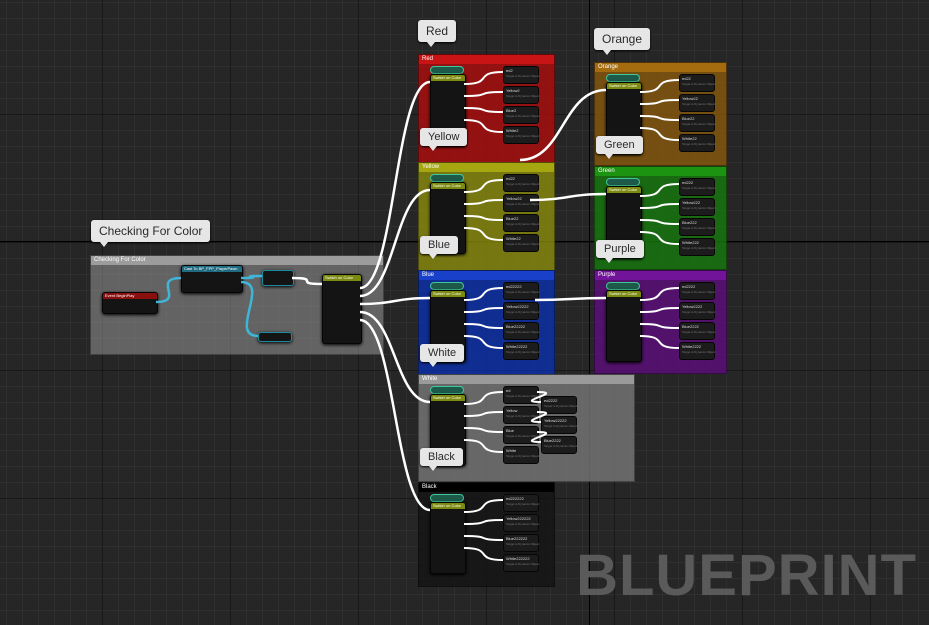  I want to click on output-node-green-3: White222 Target is Dynamic Object, so click(697, 247).